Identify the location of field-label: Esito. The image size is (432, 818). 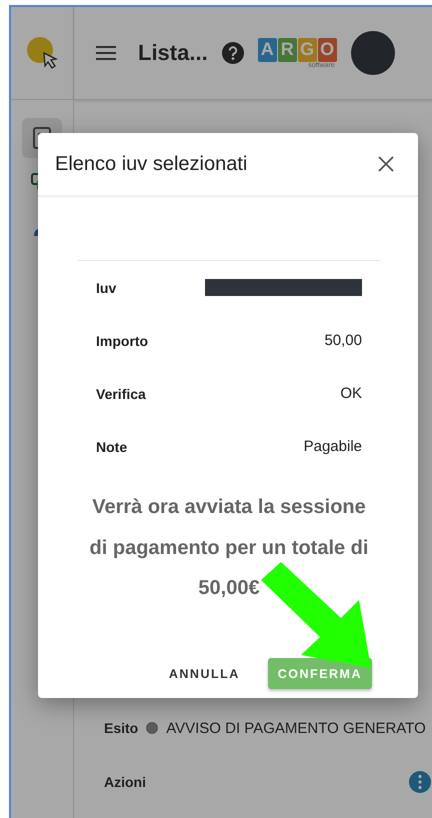
(121, 728).